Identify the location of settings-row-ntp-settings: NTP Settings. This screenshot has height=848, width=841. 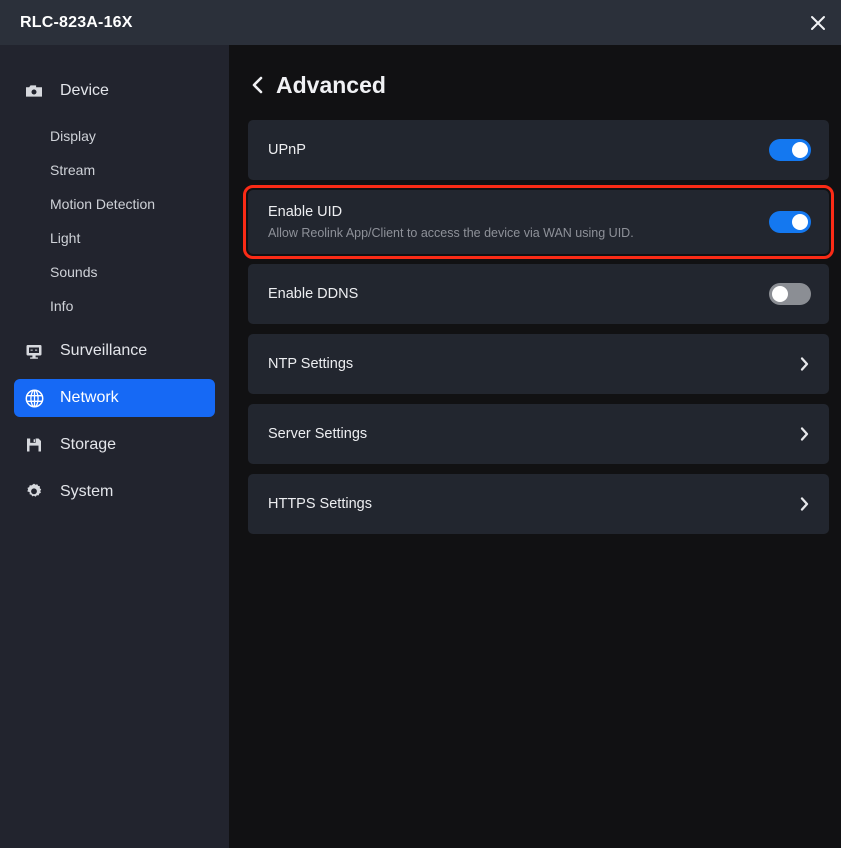
(538, 364).